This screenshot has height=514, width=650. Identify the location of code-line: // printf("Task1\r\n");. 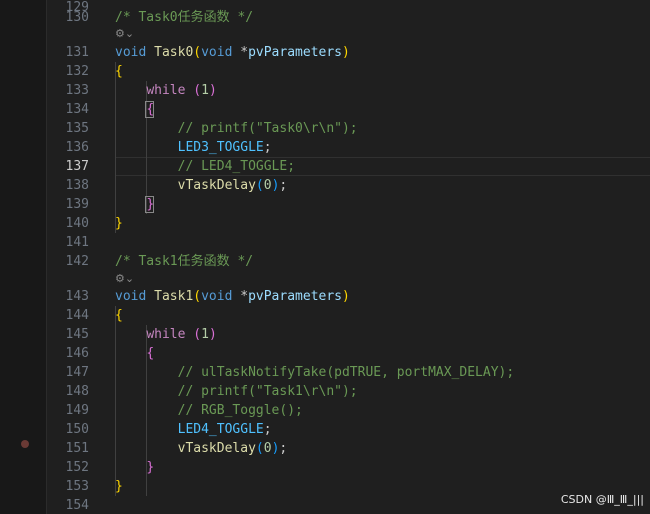
(236, 391).